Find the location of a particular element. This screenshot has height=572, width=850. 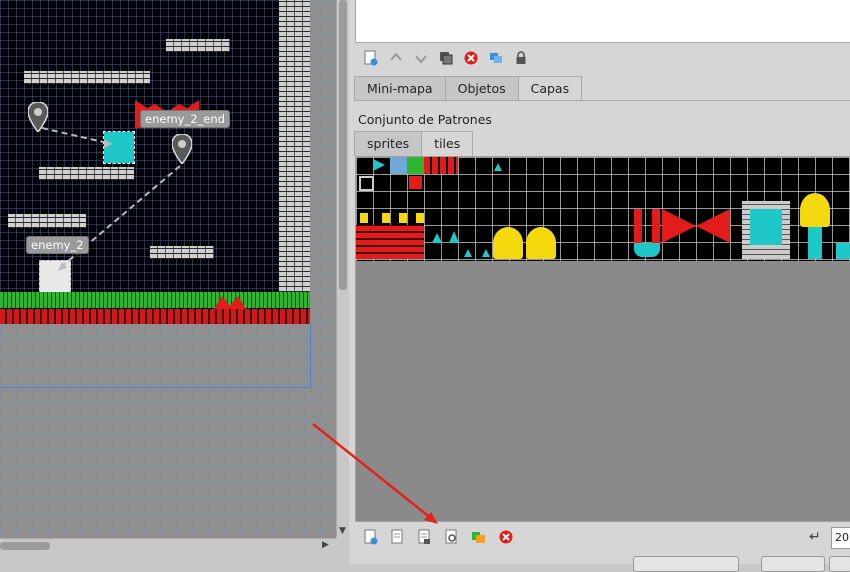

enter-icon: ↵ is located at coordinates (815, 537).